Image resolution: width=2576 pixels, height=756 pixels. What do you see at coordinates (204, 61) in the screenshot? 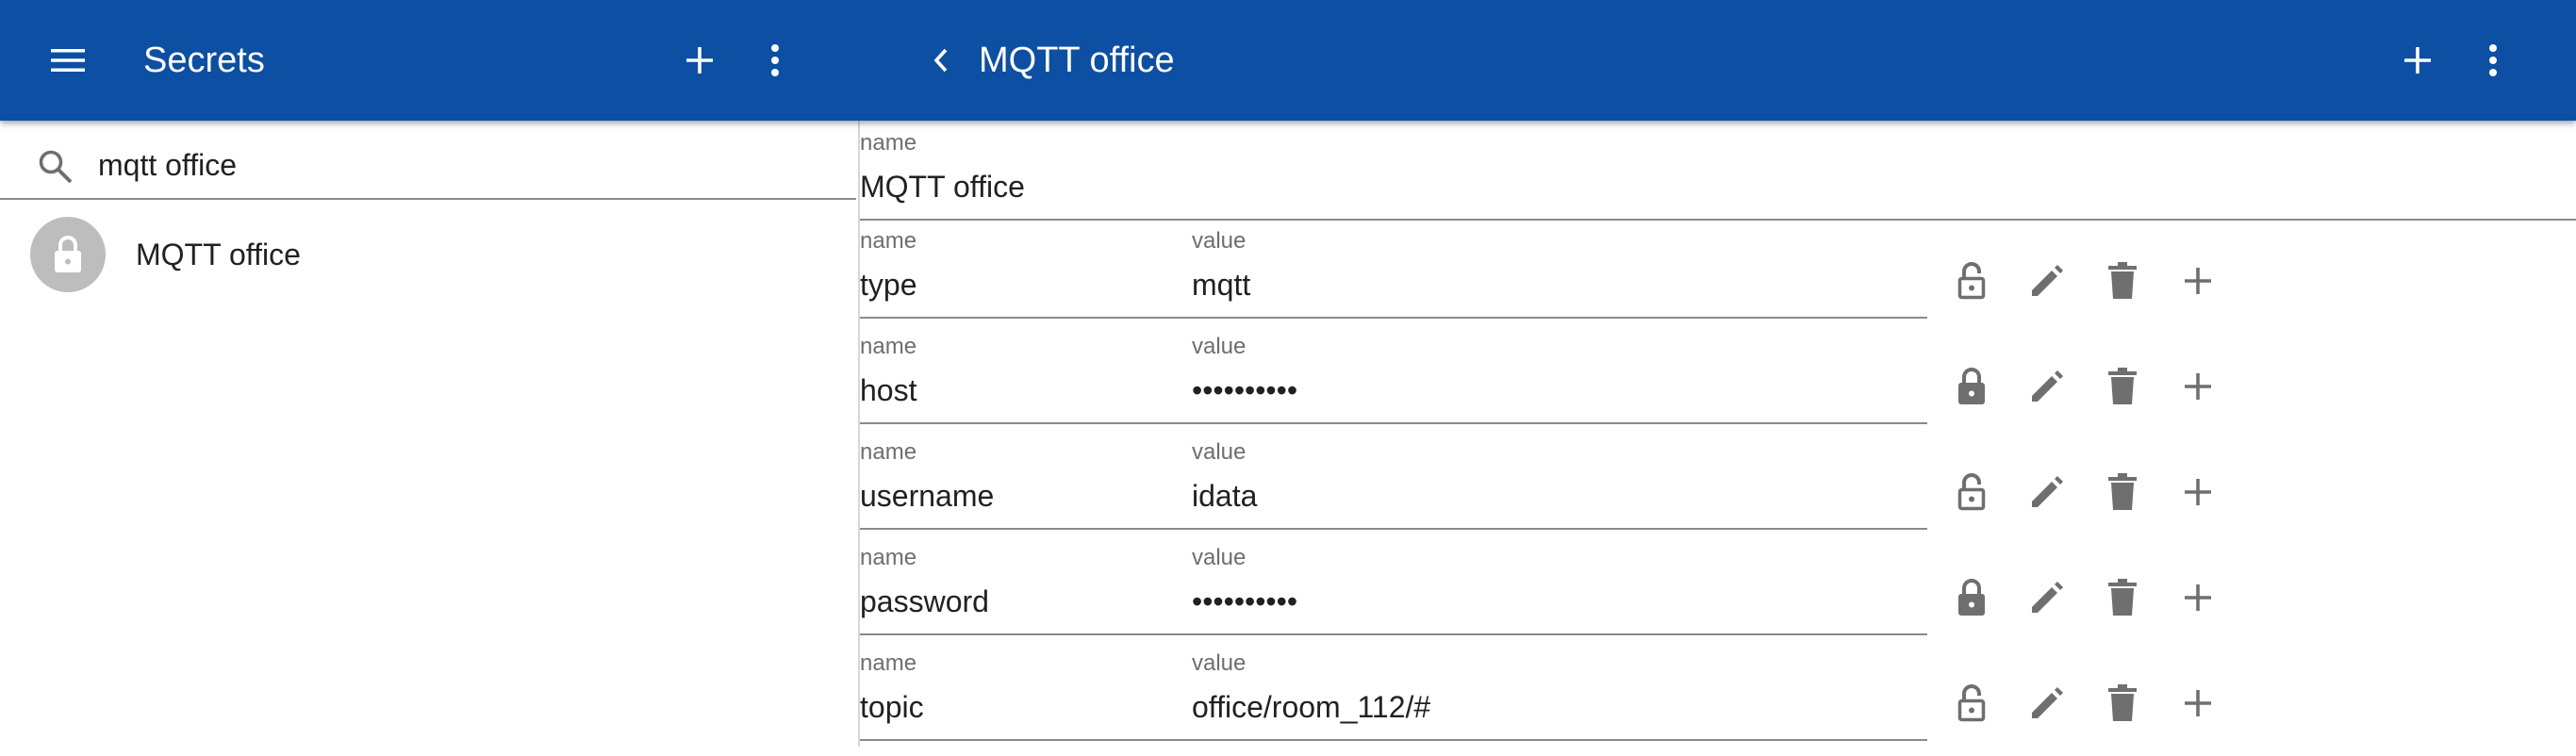
I see `left-title: Secrets` at bounding box center [204, 61].